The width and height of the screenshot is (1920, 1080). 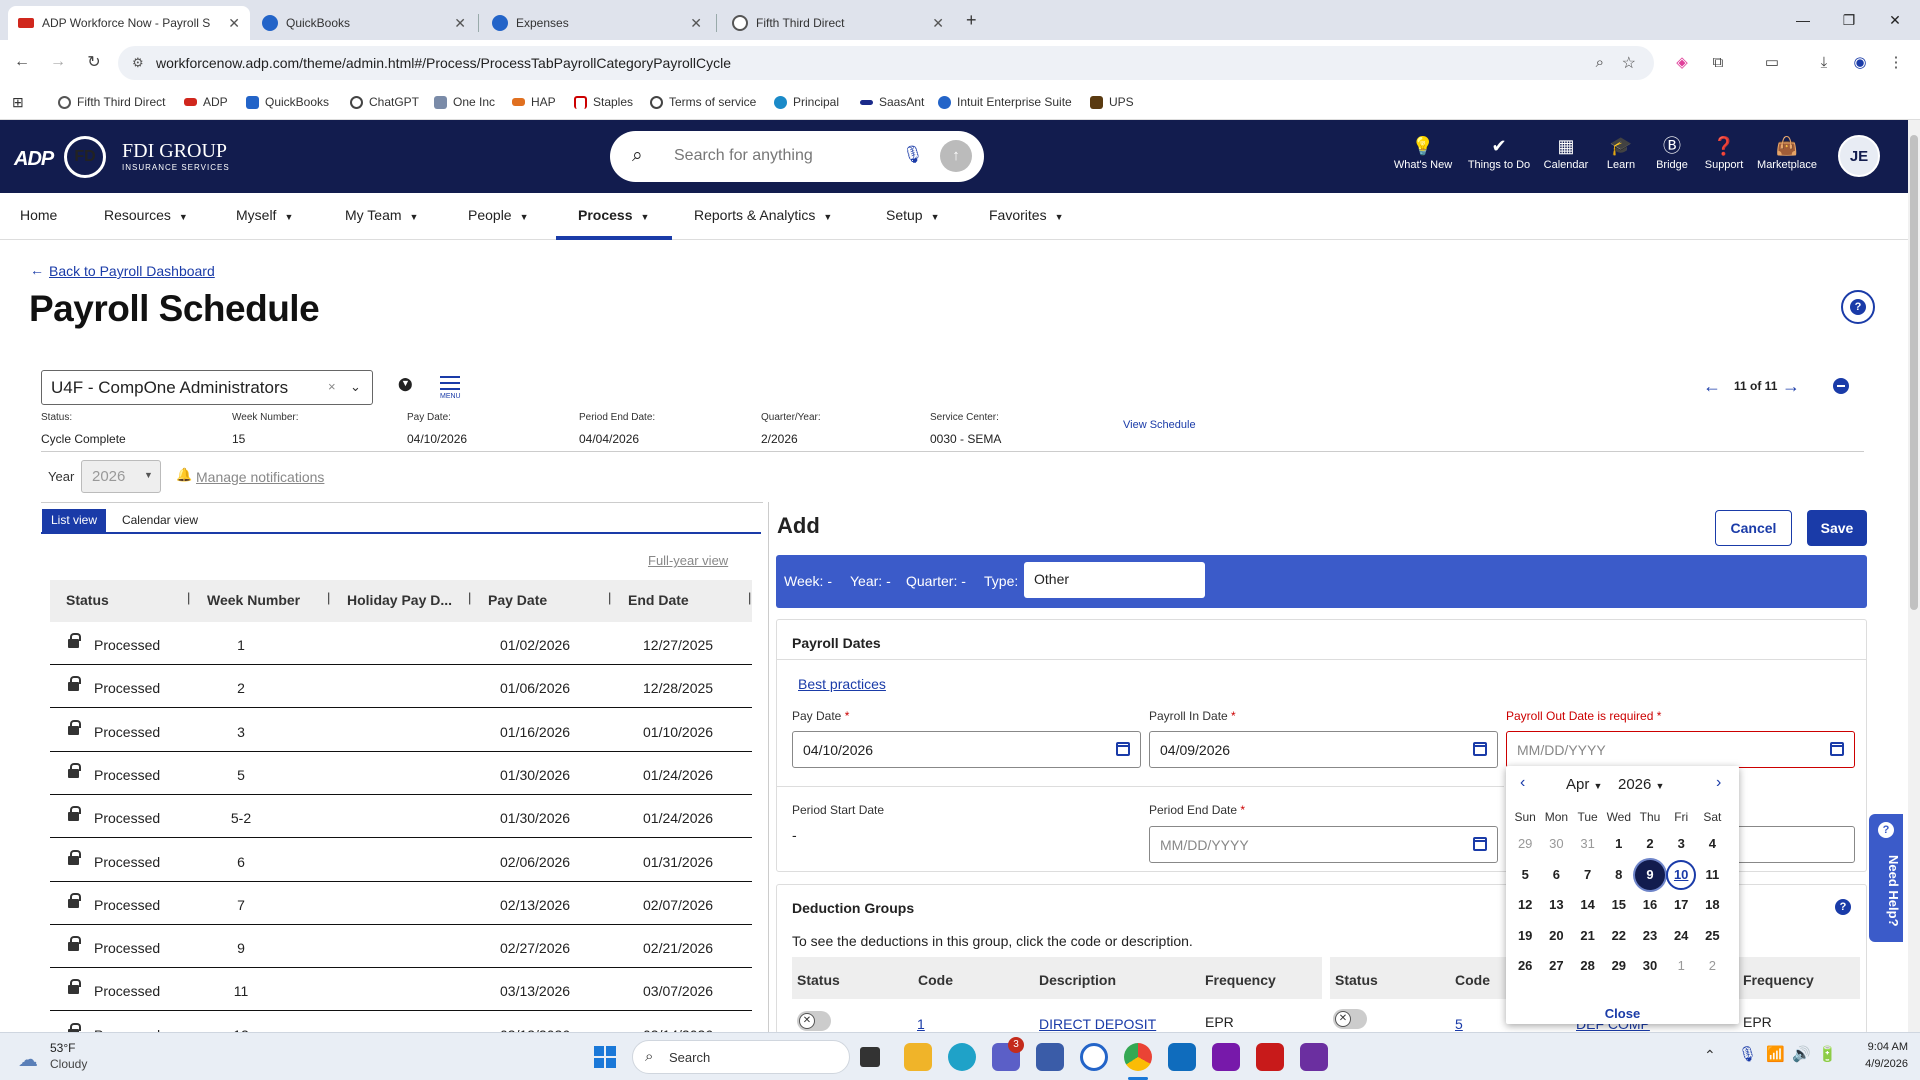 I want to click on view-schedule-link: View Schedule, so click(x=1159, y=425).